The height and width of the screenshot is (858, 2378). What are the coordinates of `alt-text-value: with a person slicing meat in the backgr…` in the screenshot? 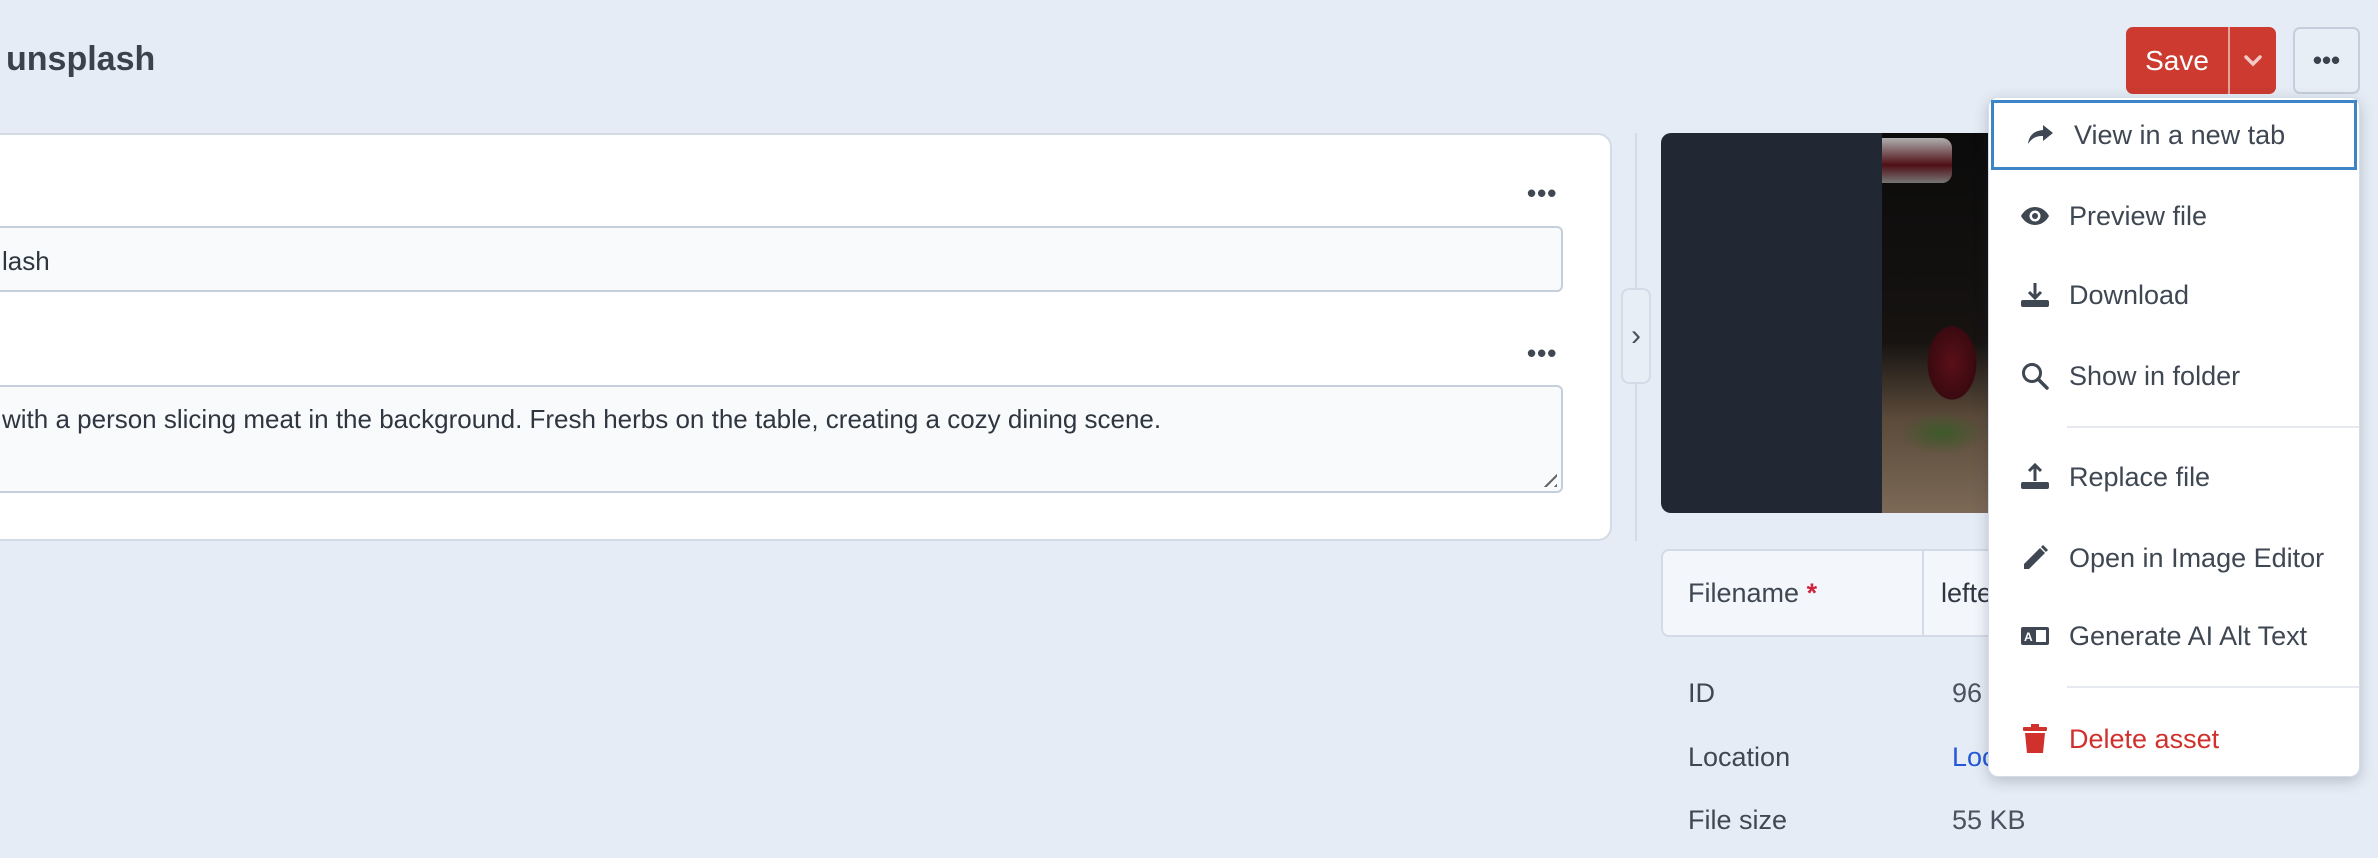 It's located at (582, 419).